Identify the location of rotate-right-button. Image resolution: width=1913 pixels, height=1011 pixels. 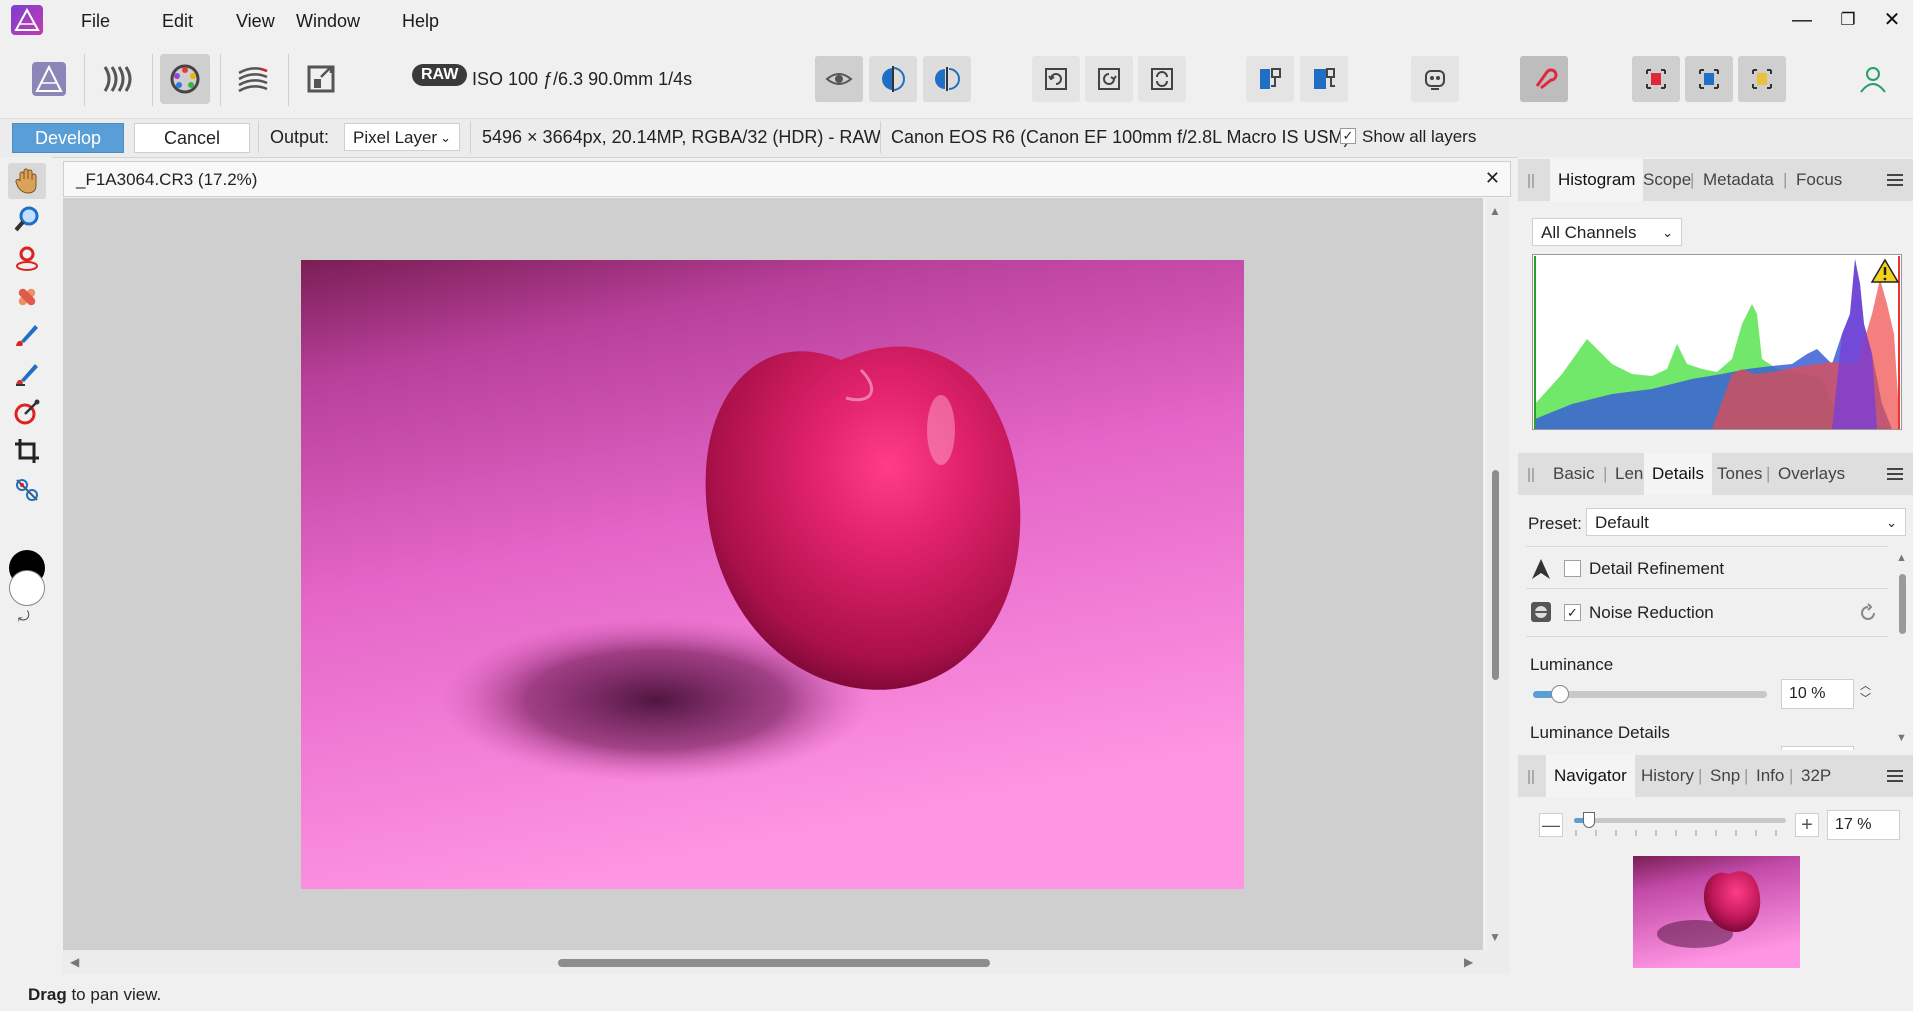
(1109, 79).